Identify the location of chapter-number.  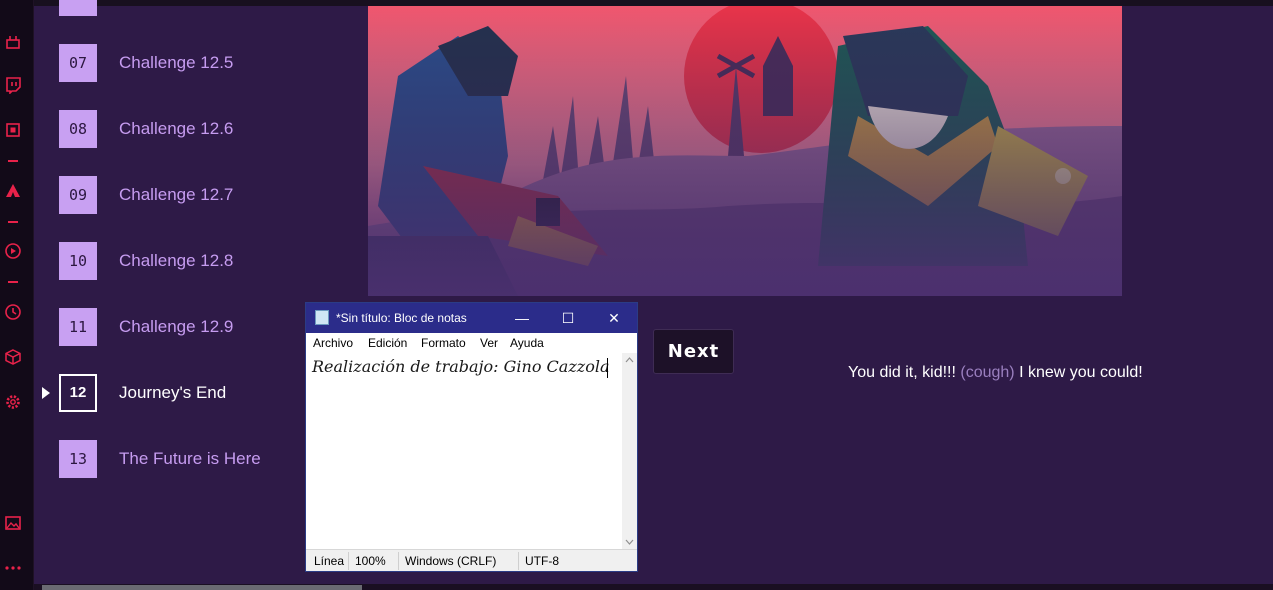
(78, 8).